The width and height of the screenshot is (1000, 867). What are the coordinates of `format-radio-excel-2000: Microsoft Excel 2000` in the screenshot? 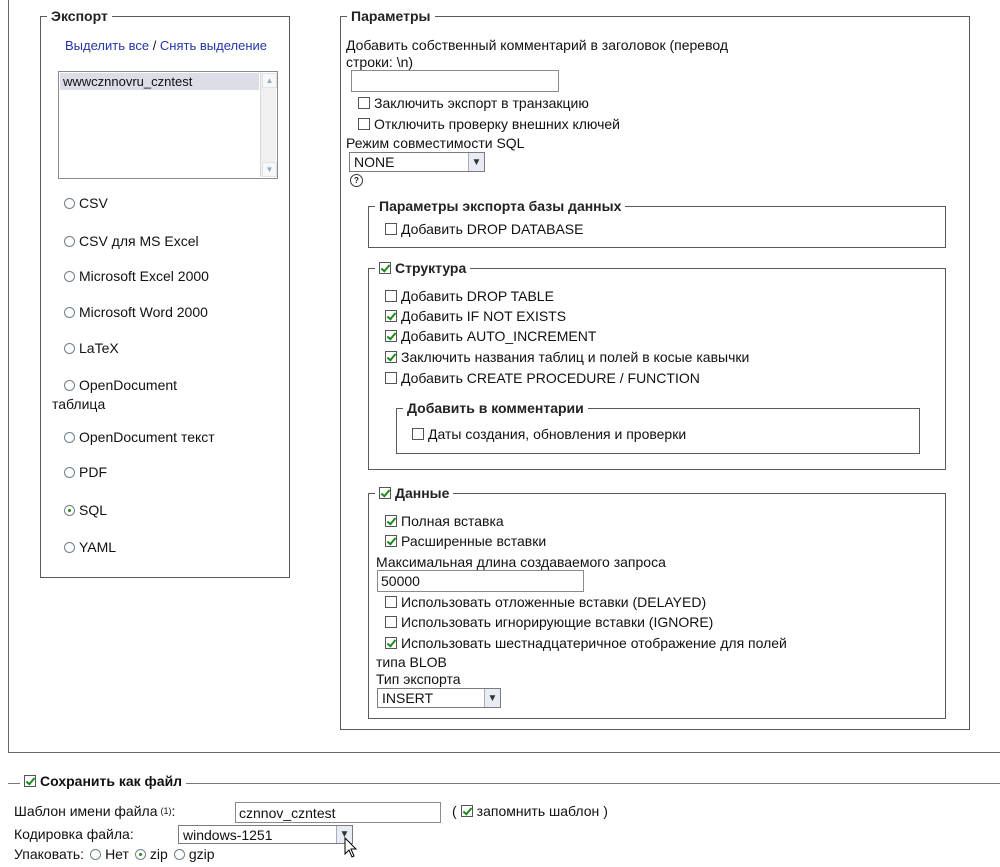 It's located at (136, 276).